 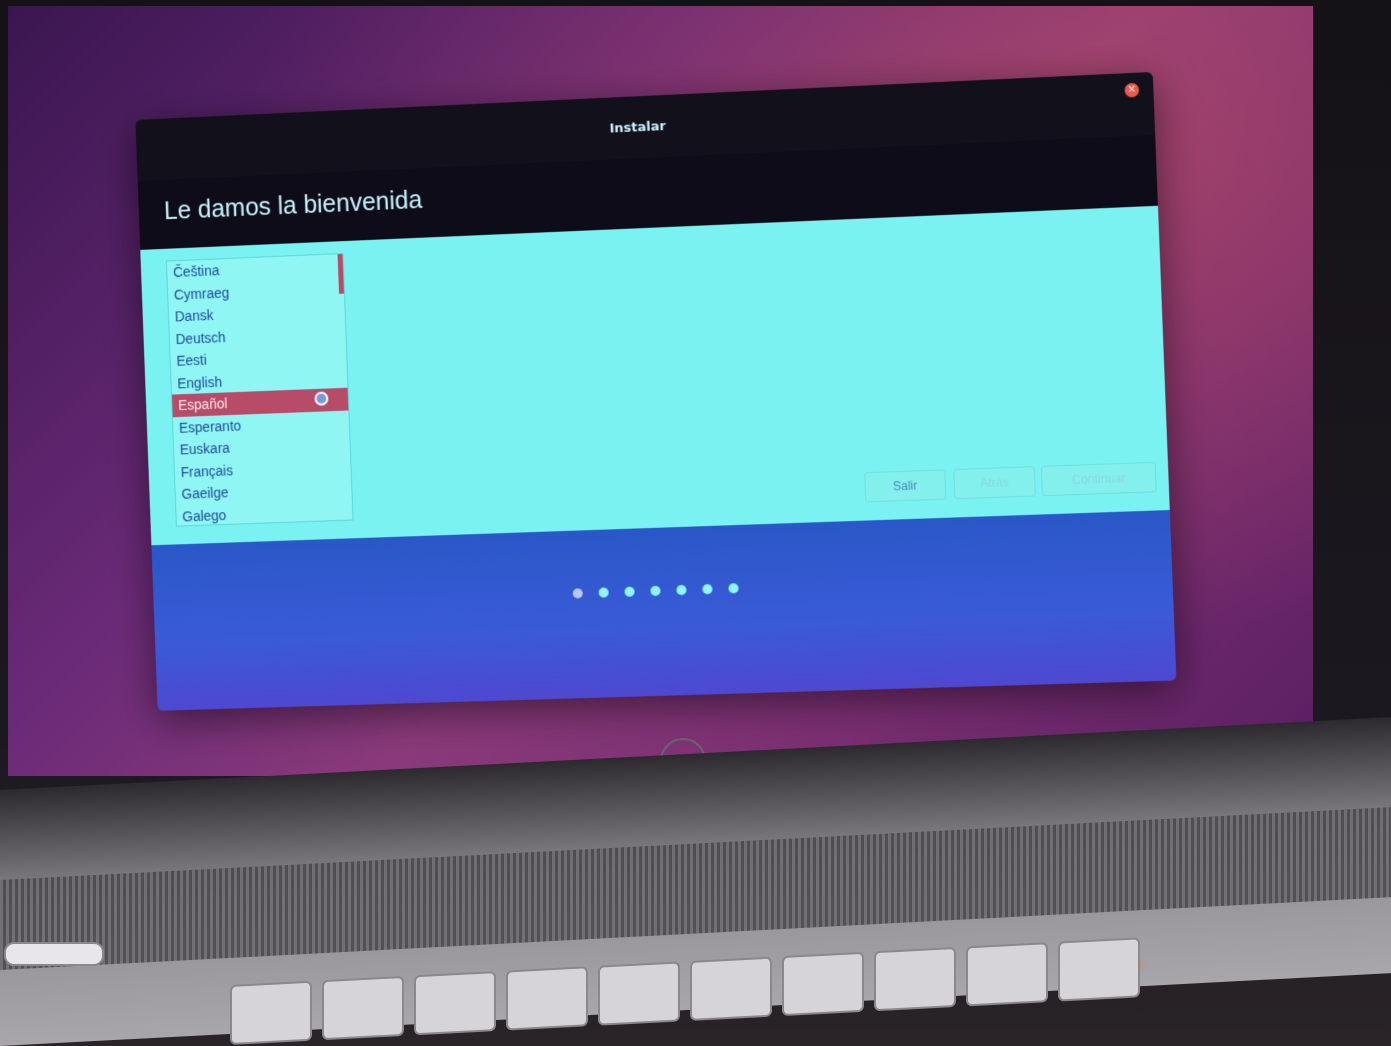 I want to click on close-icon: ×, so click(x=1132, y=90).